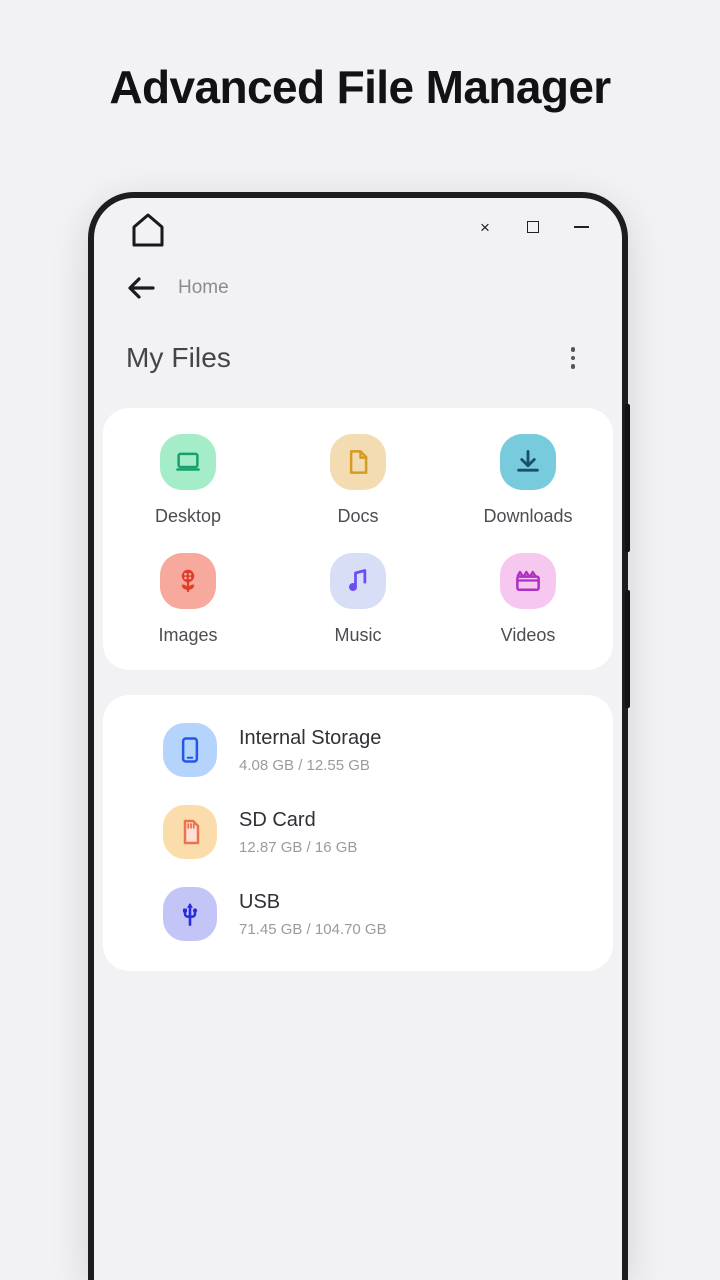 The width and height of the screenshot is (720, 1280). What do you see at coordinates (358, 229) in the screenshot?
I see `window-title-bar: ×` at bounding box center [358, 229].